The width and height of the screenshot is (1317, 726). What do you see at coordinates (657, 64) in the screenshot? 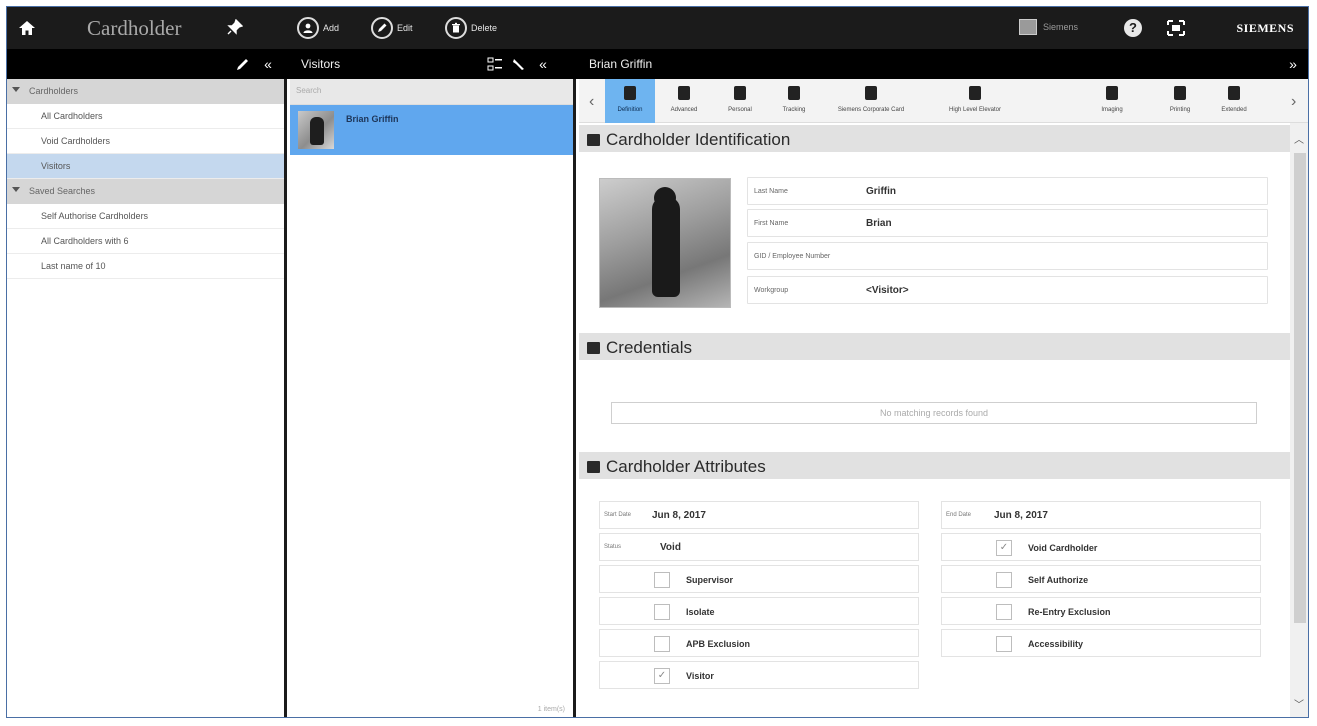
I see `panel-header-bar: « Visitors « Brian Griffin »` at bounding box center [657, 64].